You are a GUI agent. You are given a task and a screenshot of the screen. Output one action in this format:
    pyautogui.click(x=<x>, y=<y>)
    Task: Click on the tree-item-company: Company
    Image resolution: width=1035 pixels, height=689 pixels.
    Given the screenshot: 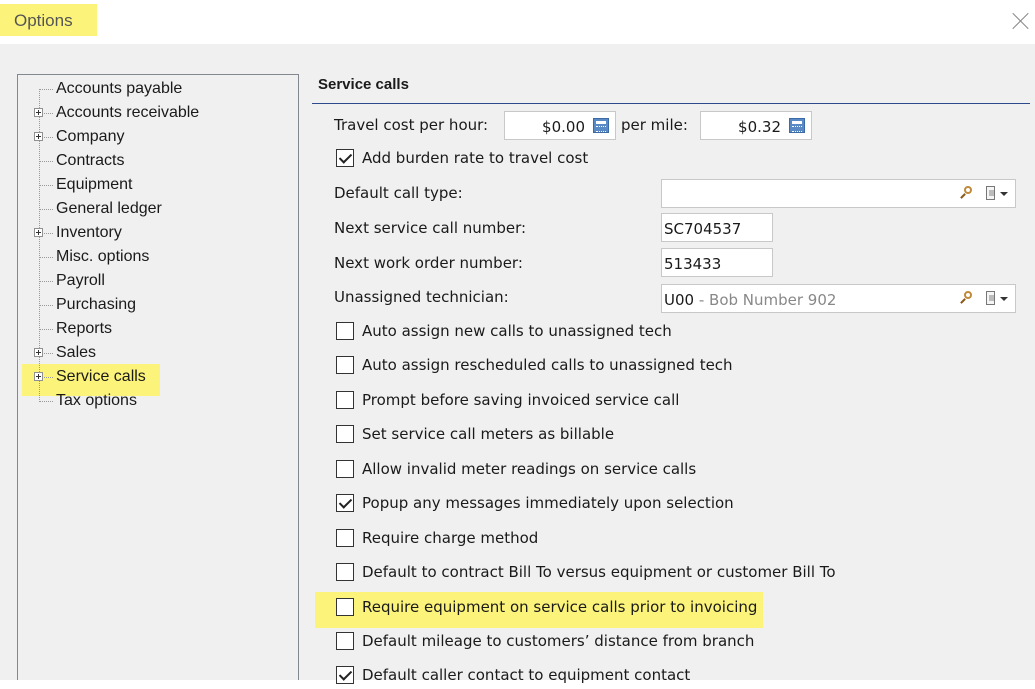 What is the action you would take?
    pyautogui.click(x=158, y=137)
    